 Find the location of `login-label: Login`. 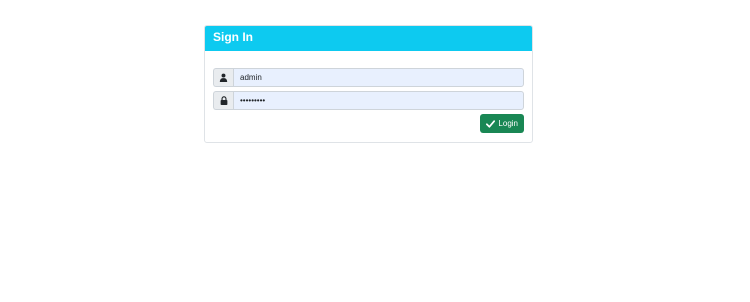

login-label: Login is located at coordinates (508, 123).